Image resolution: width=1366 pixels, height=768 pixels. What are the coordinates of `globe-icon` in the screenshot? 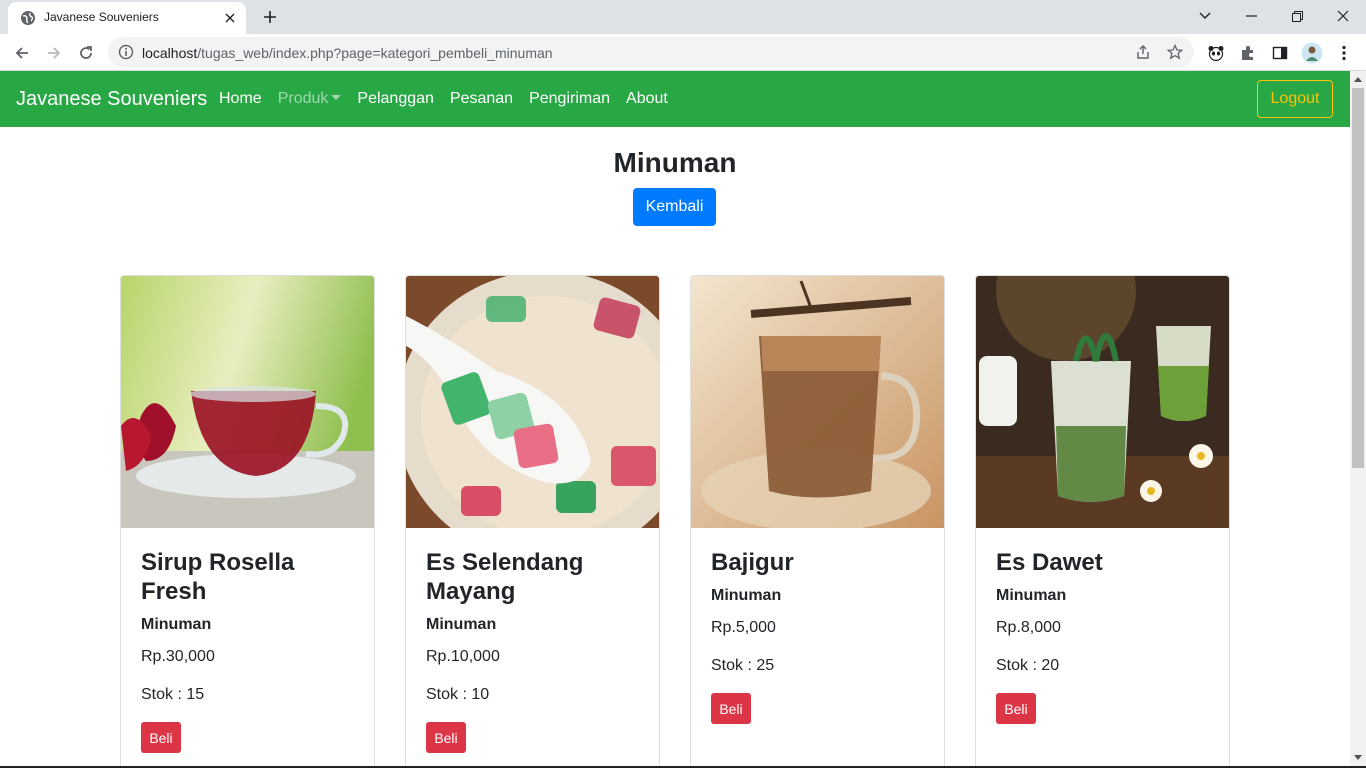 It's located at (28, 18).